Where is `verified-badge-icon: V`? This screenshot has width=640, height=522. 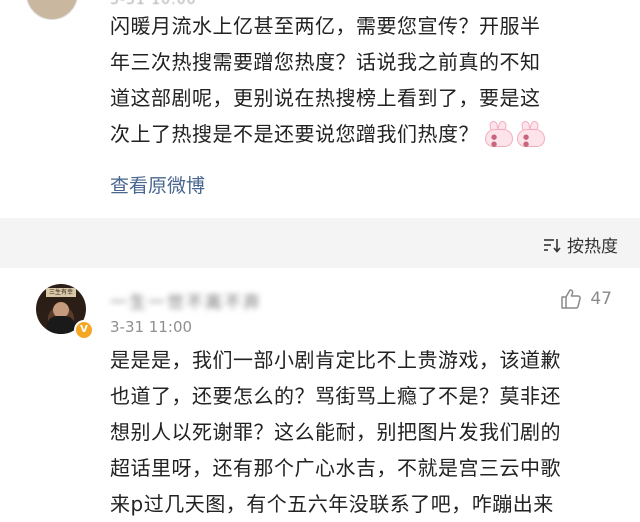
verified-badge-icon: V is located at coordinates (84, 330).